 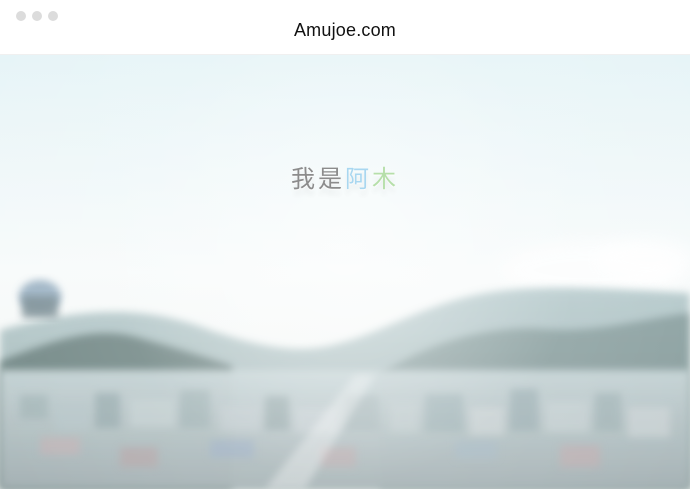 What do you see at coordinates (385, 179) in the screenshot?
I see `hero-char-4: 木` at bounding box center [385, 179].